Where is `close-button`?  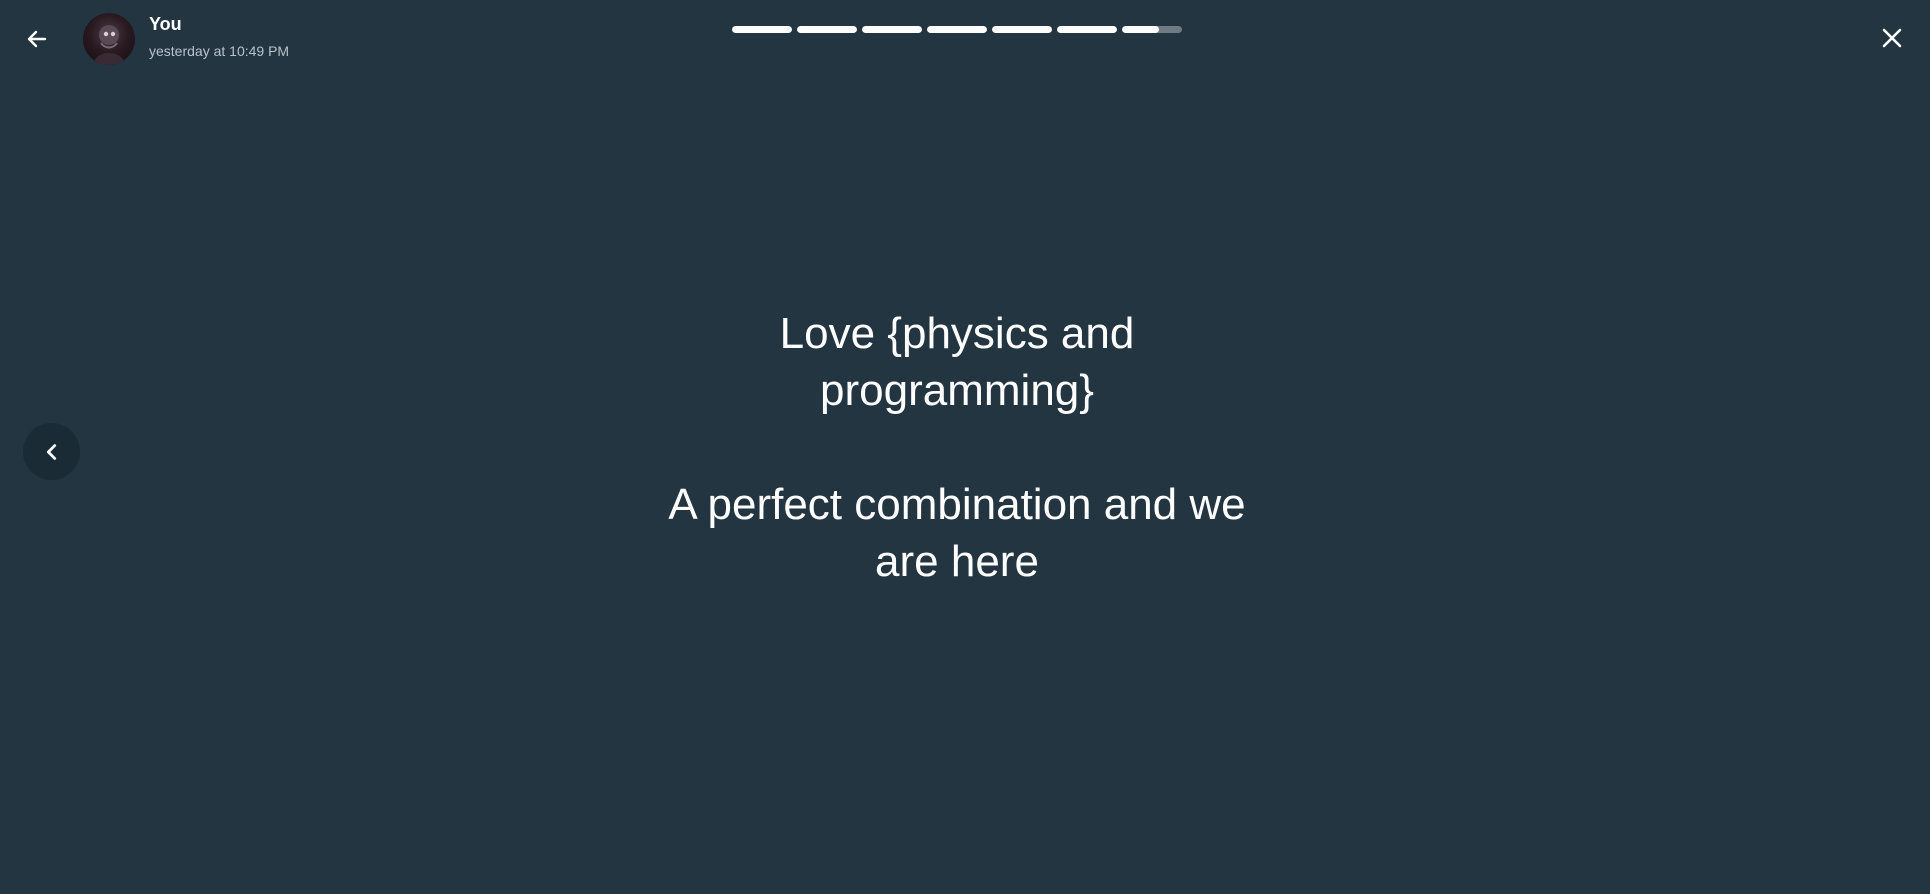 close-button is located at coordinates (1892, 38).